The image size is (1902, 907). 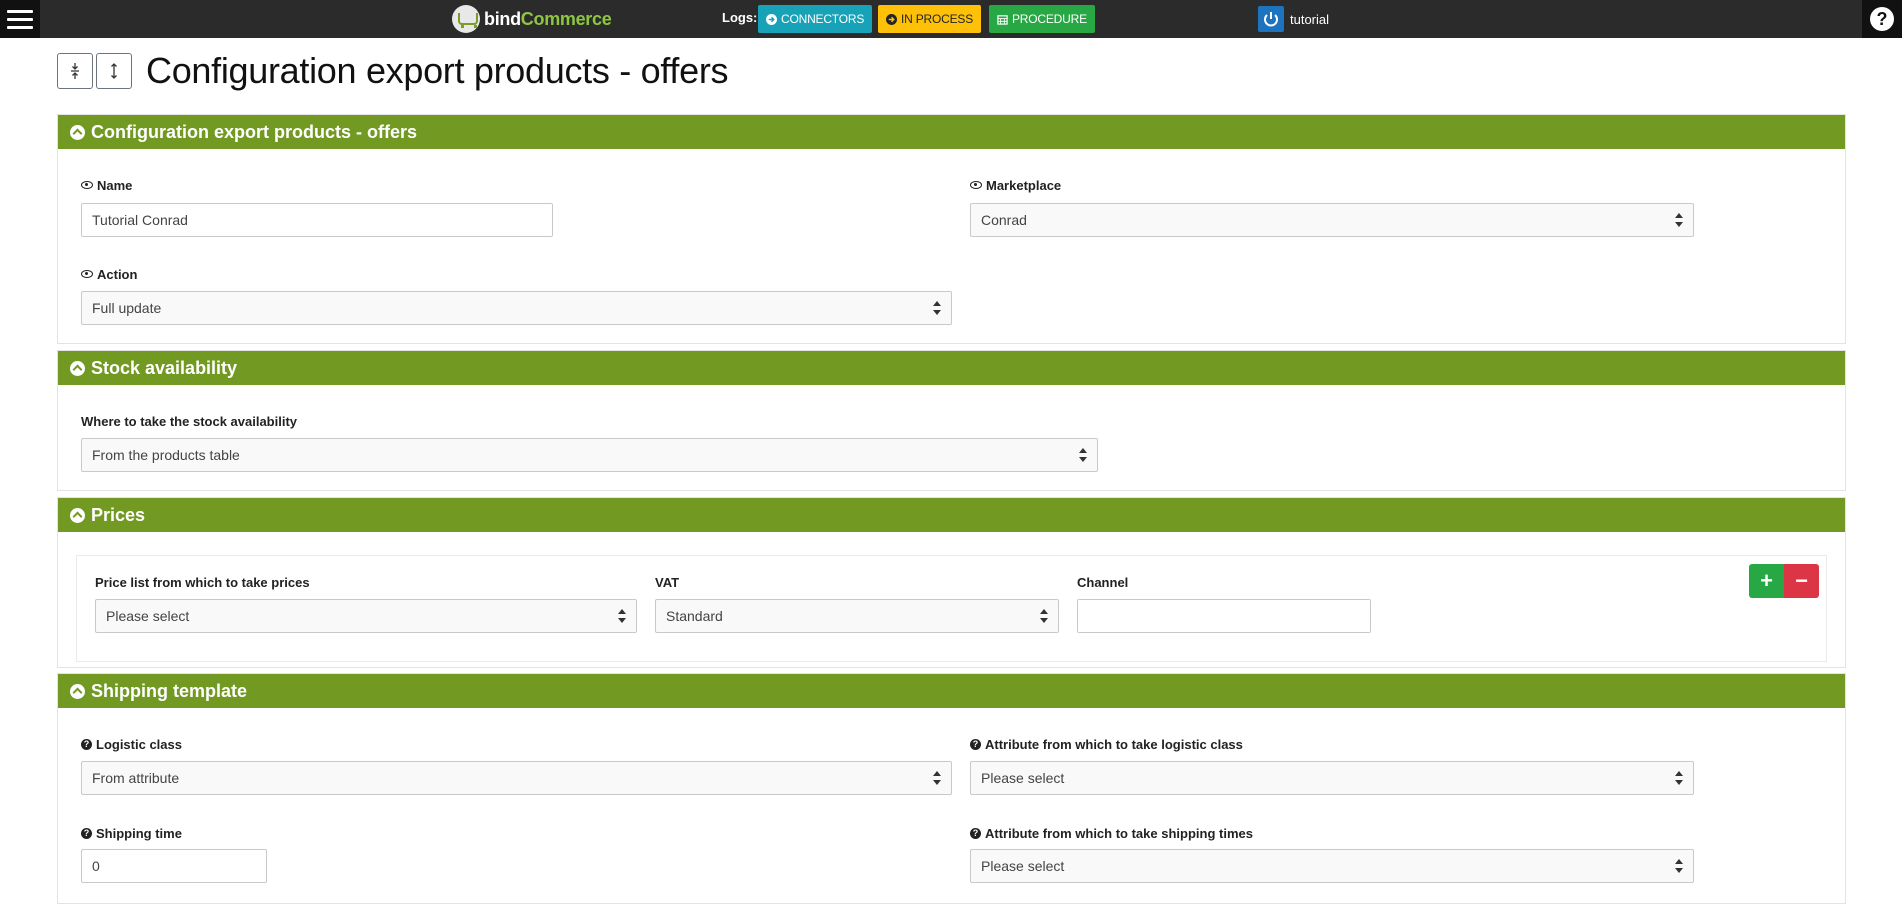 I want to click on attr-logistic-value: Please select, so click(x=1023, y=778).